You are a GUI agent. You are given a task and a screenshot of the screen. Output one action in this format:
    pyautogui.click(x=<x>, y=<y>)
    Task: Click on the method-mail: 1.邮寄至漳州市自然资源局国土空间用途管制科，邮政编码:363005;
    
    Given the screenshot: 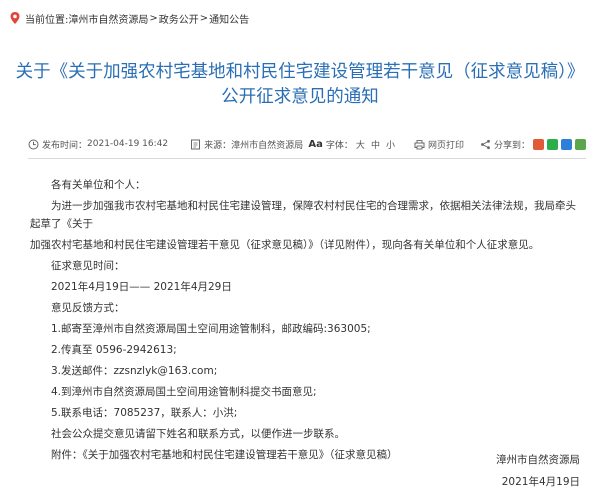 What is the action you would take?
    pyautogui.click(x=211, y=329)
    